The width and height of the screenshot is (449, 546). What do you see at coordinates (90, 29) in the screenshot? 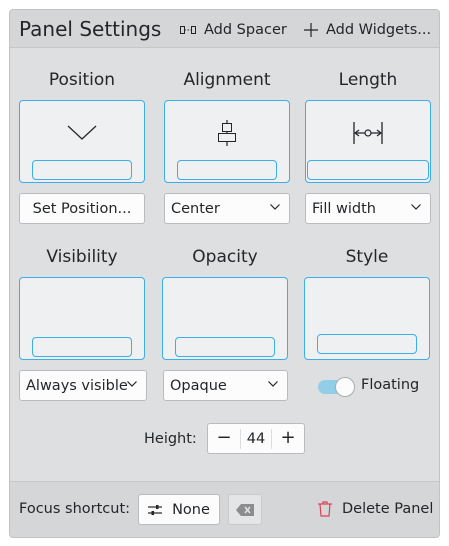
I see `page-title: Panel Settings` at bounding box center [90, 29].